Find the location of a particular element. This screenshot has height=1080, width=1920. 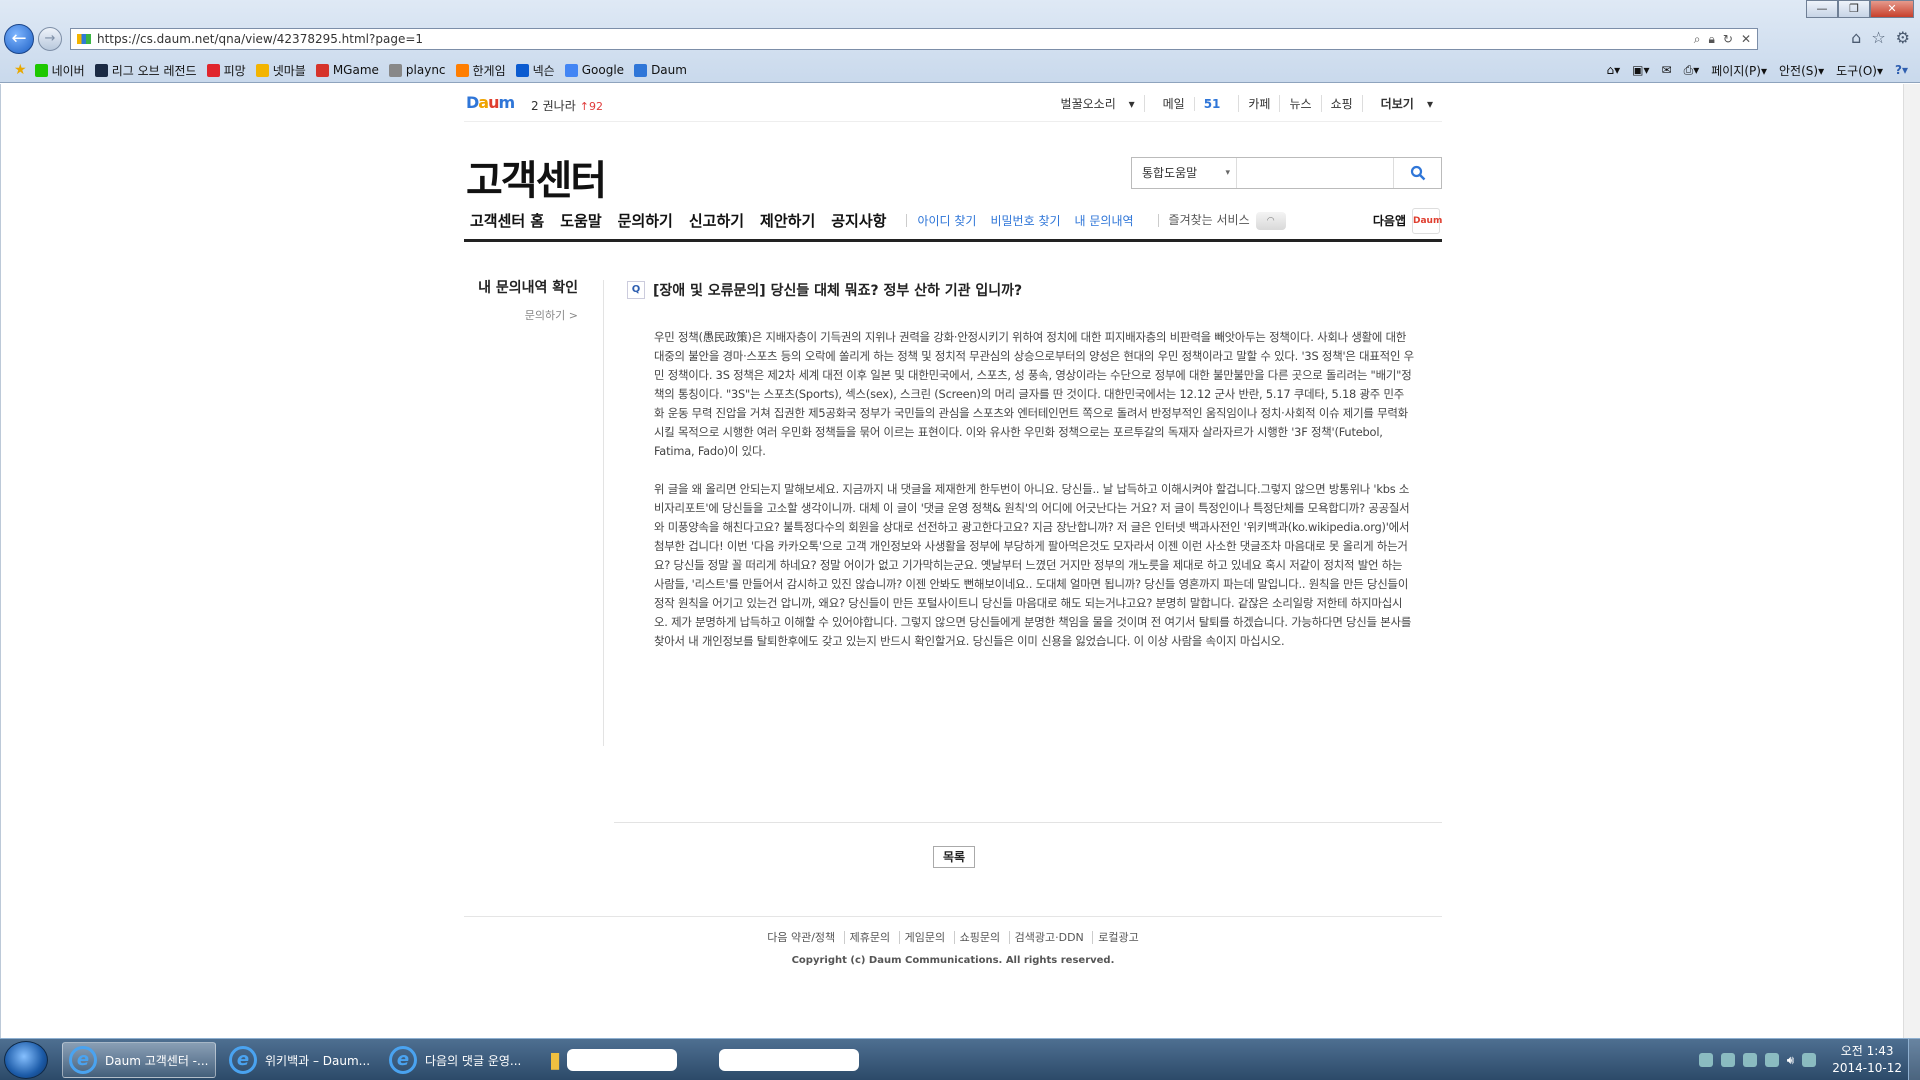

vertical-scrollbar is located at coordinates (1911, 561).